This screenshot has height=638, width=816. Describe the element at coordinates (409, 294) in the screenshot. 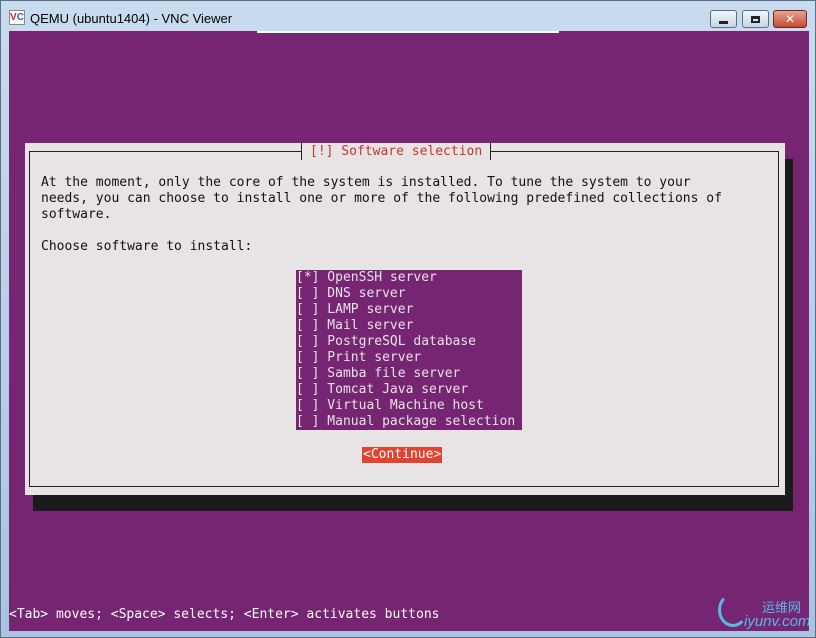

I see `checklist-item-dns: [ ] DNS server` at that location.